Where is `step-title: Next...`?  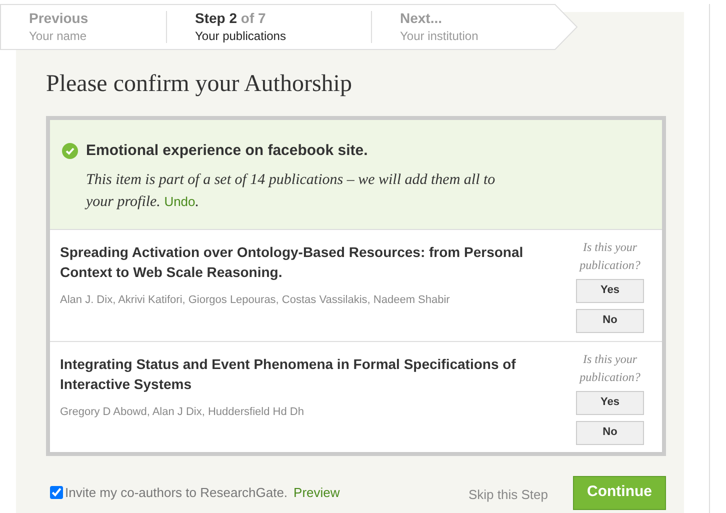
step-title: Next... is located at coordinates (421, 18).